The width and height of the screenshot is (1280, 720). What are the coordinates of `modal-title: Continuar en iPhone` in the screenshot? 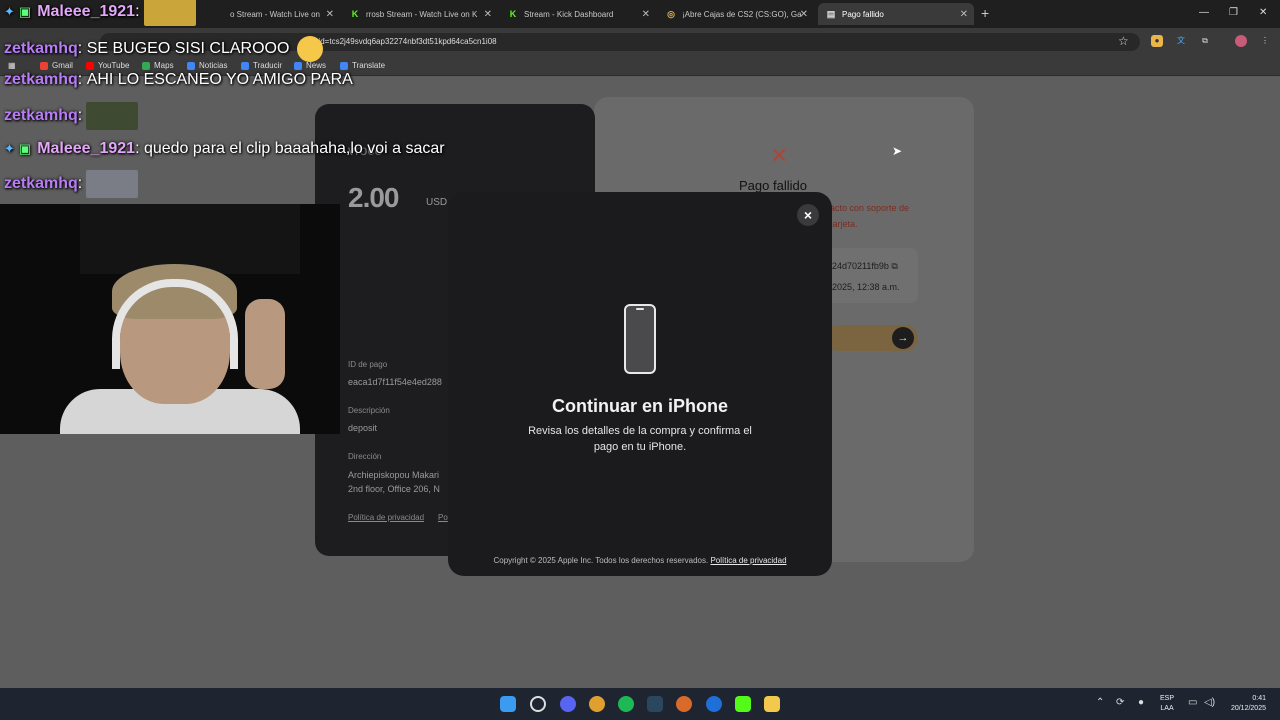 It's located at (639, 406).